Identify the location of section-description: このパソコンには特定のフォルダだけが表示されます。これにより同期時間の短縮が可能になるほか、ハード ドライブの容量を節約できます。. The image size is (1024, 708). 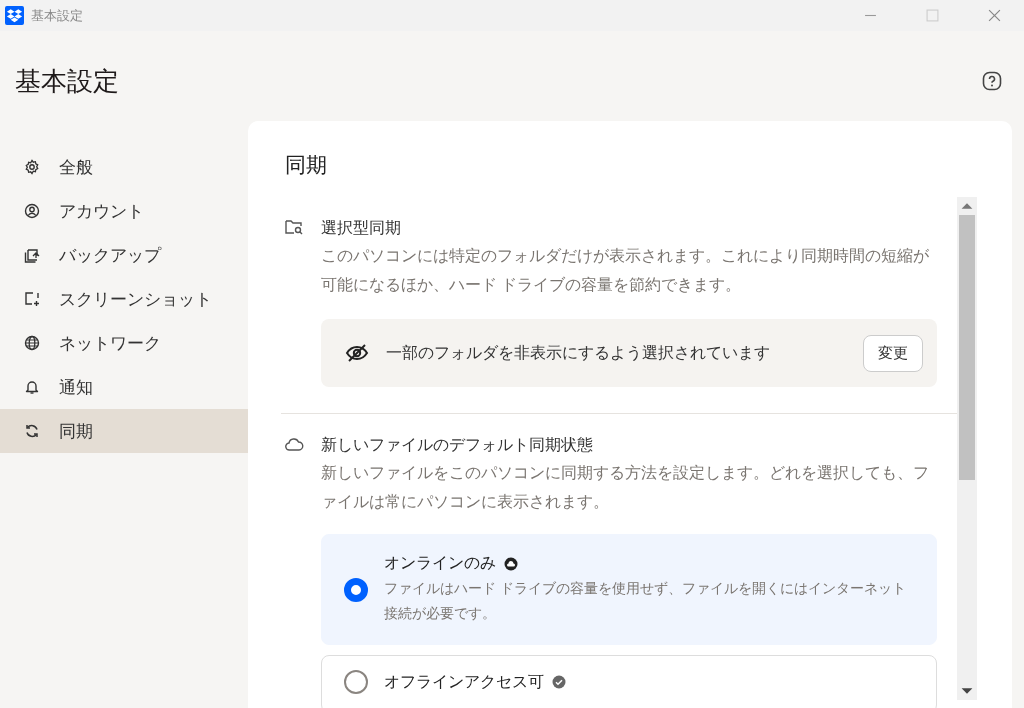
(625, 270).